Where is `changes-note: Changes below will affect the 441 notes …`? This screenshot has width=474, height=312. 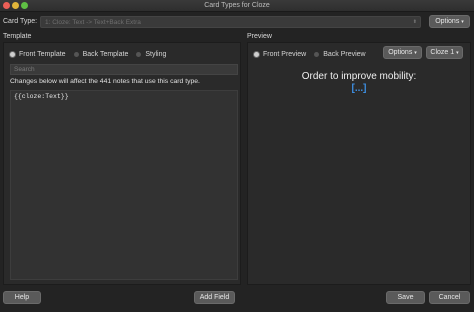
changes-note: Changes below will affect the 441 notes … is located at coordinates (105, 81).